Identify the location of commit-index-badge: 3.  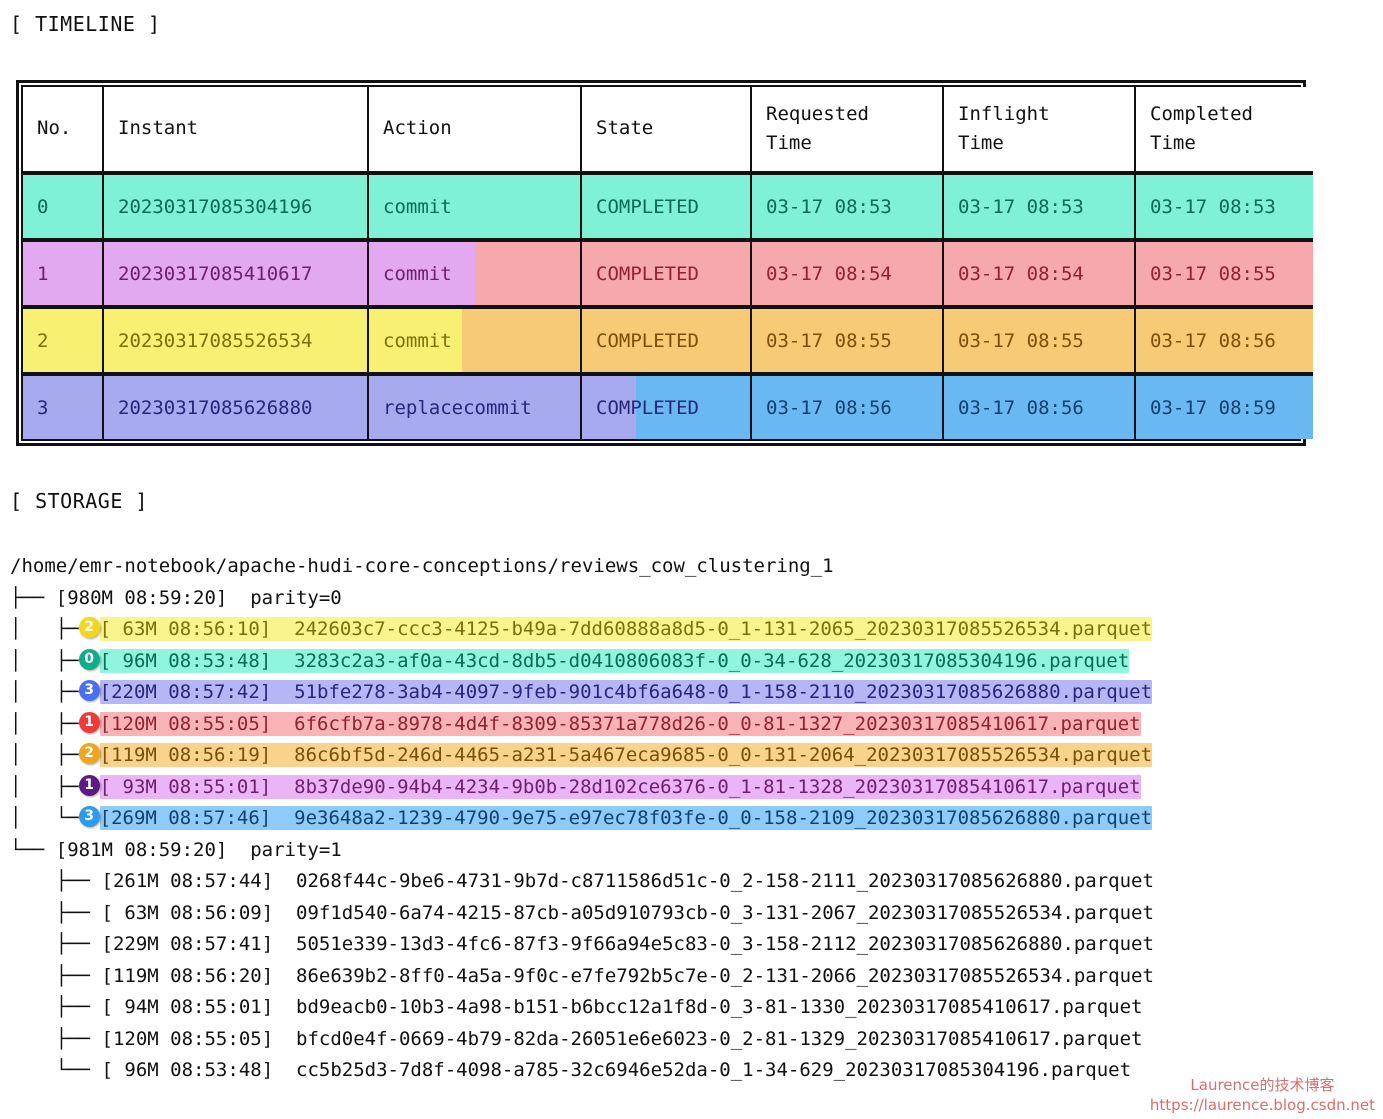
(89, 690).